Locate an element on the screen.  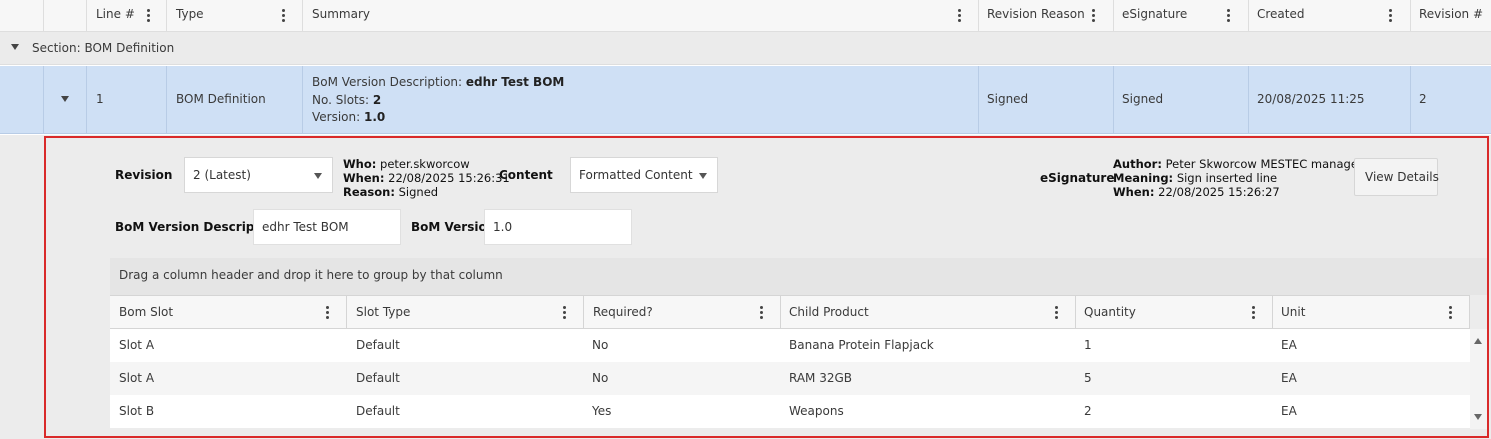
header-revision-number: Revision # is located at coordinates (1451, 16).